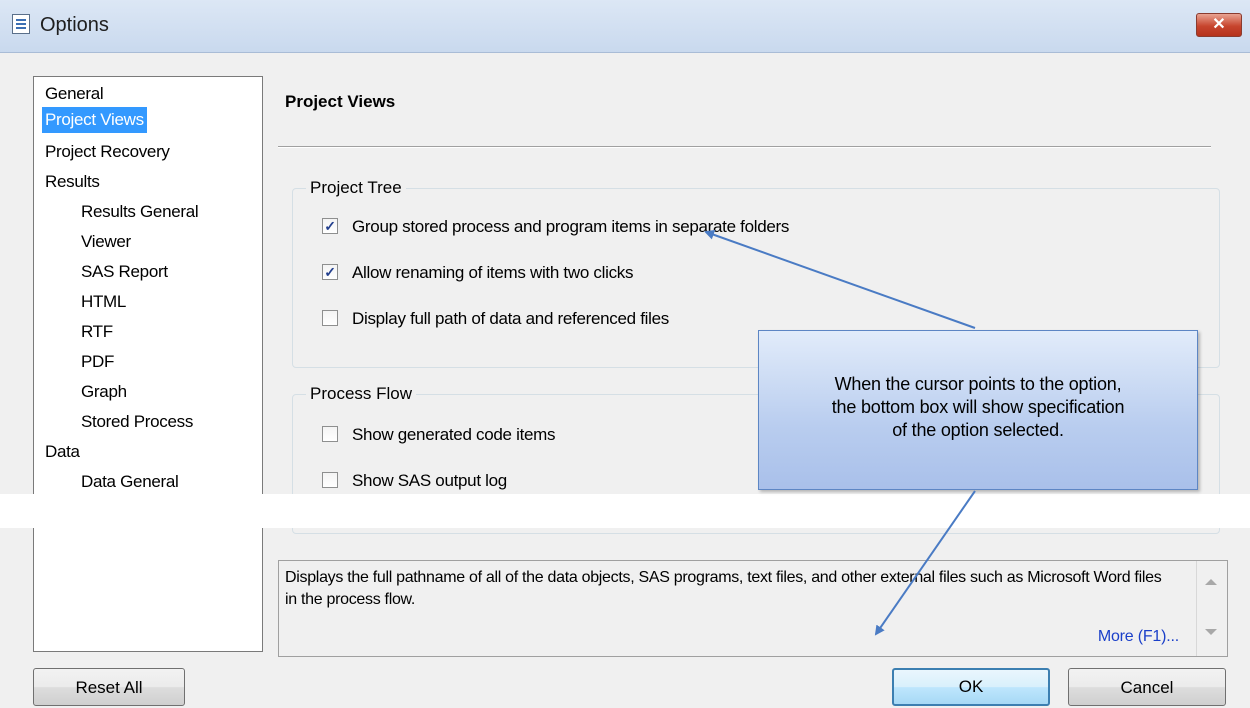 The width and height of the screenshot is (1250, 708). Describe the element at coordinates (330, 318) in the screenshot. I see `checkbox-display-full-path` at that location.